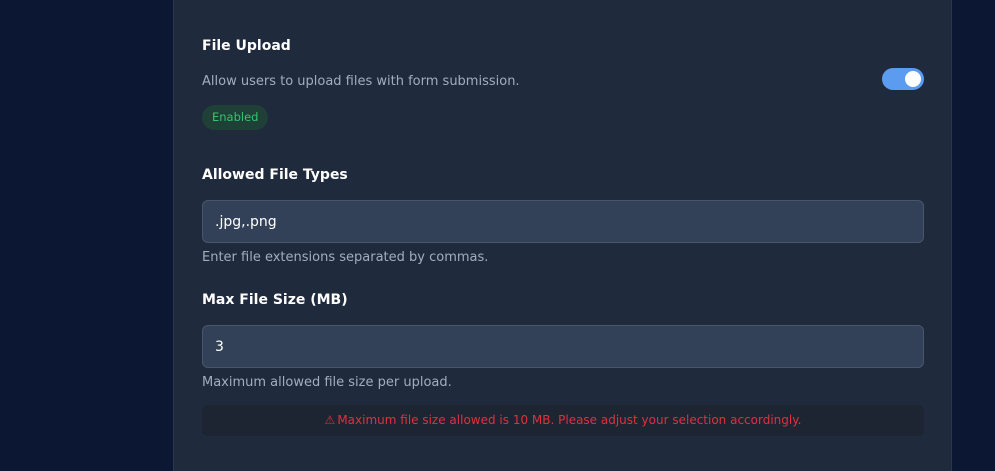 Image resolution: width=995 pixels, height=471 pixels. What do you see at coordinates (563, 346) in the screenshot?
I see `max-file-size-input` at bounding box center [563, 346].